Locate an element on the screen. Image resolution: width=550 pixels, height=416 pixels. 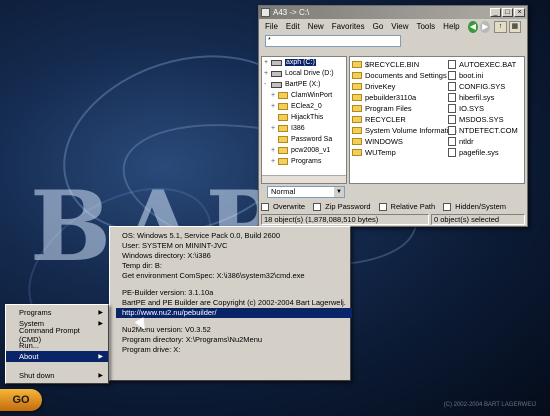
pebuilder-url-link: http://www.nu2.nu/pebuilder/ is located at coordinates (234, 313).